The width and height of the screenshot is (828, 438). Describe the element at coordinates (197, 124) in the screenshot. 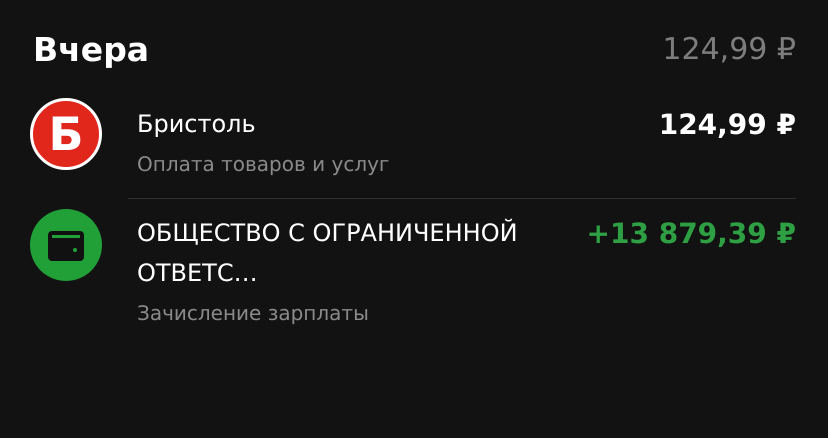

I see `merchant-name: Бристоль` at that location.